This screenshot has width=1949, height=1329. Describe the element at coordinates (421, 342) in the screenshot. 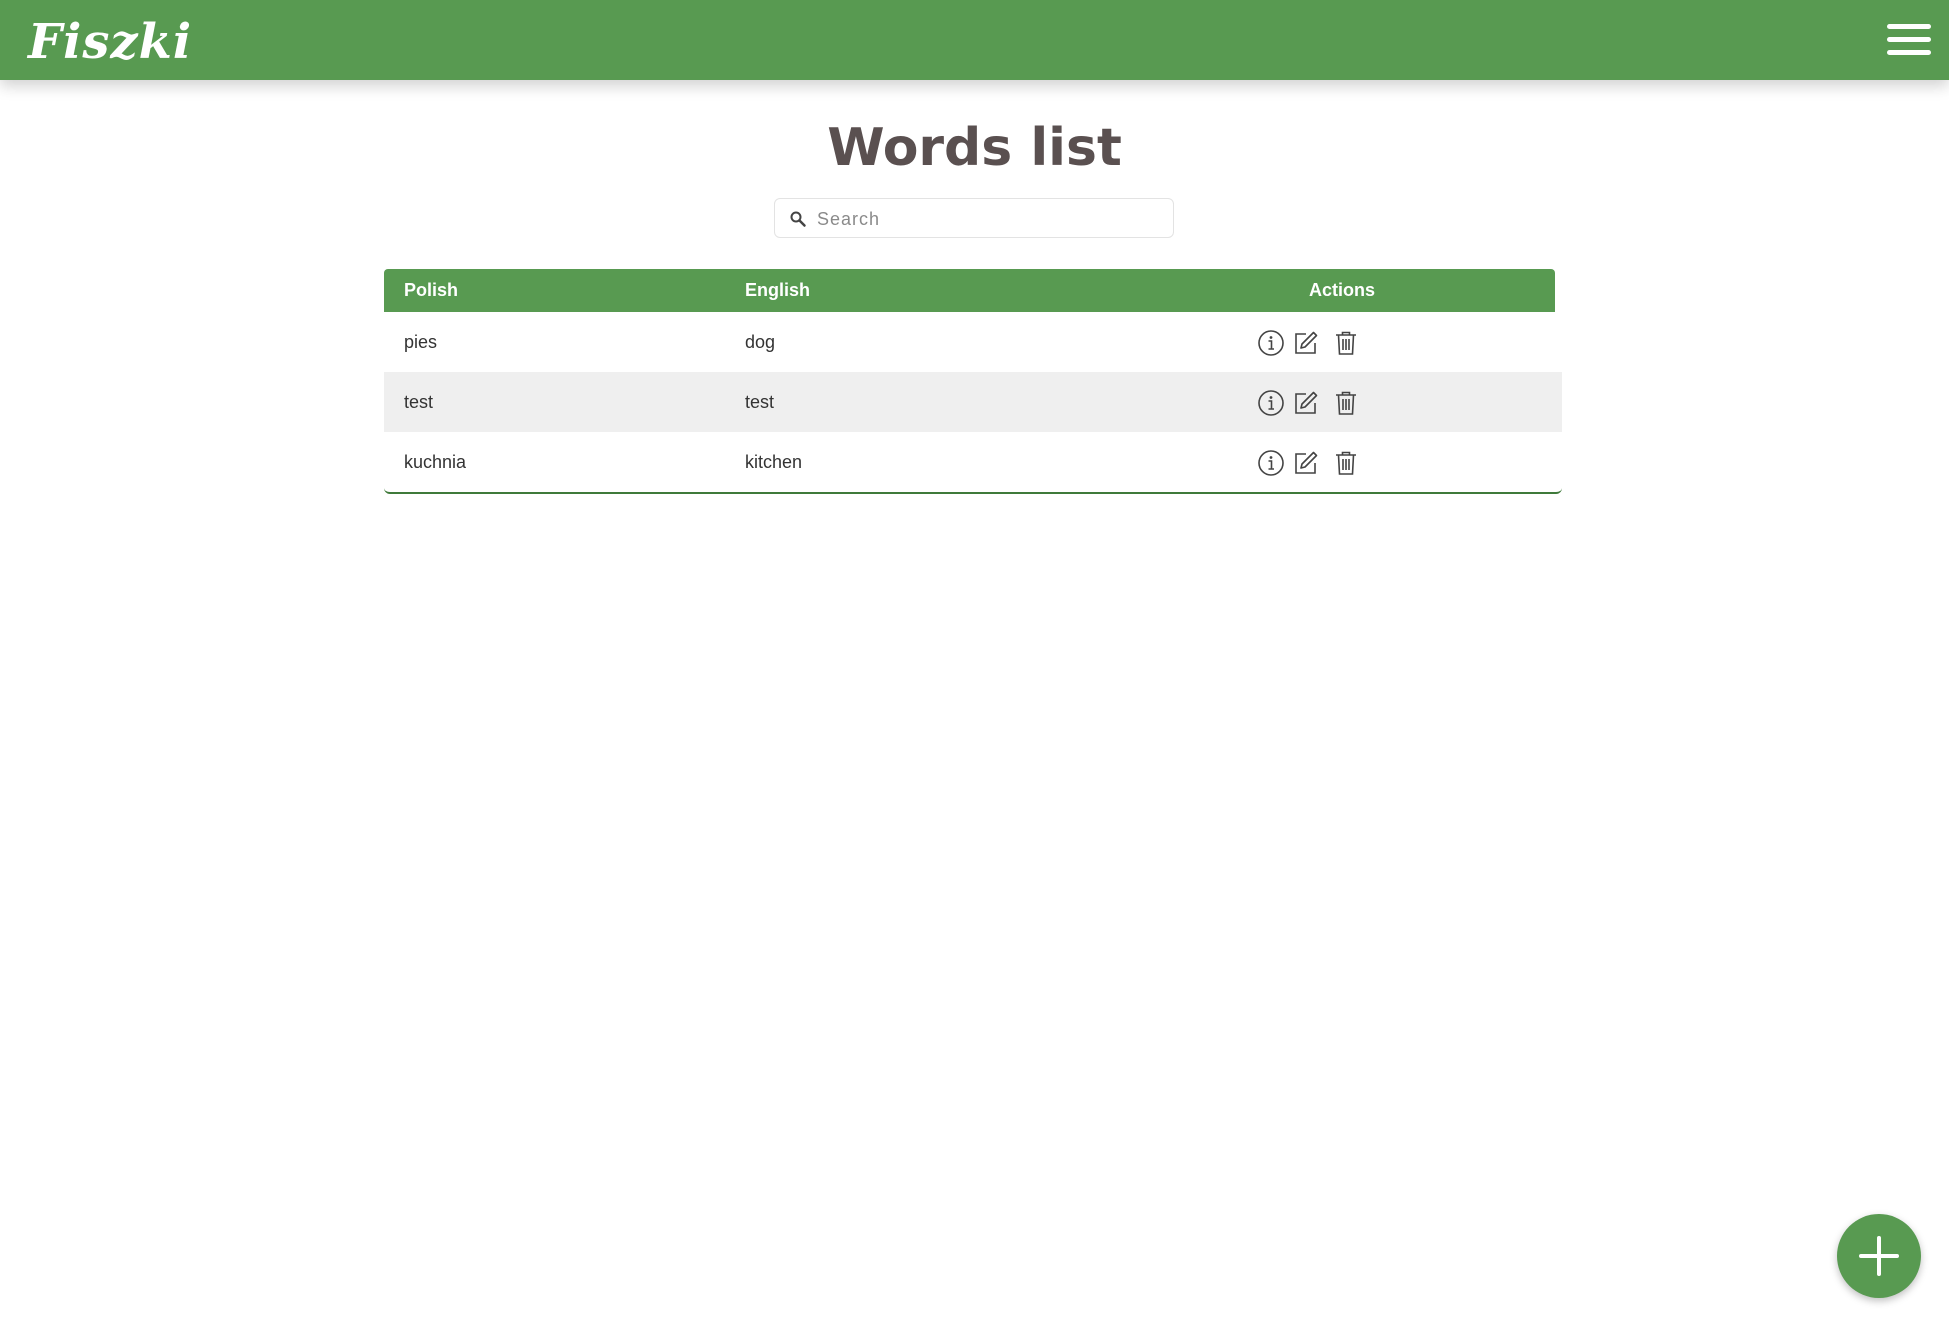

I see `polish-word: pies` at that location.